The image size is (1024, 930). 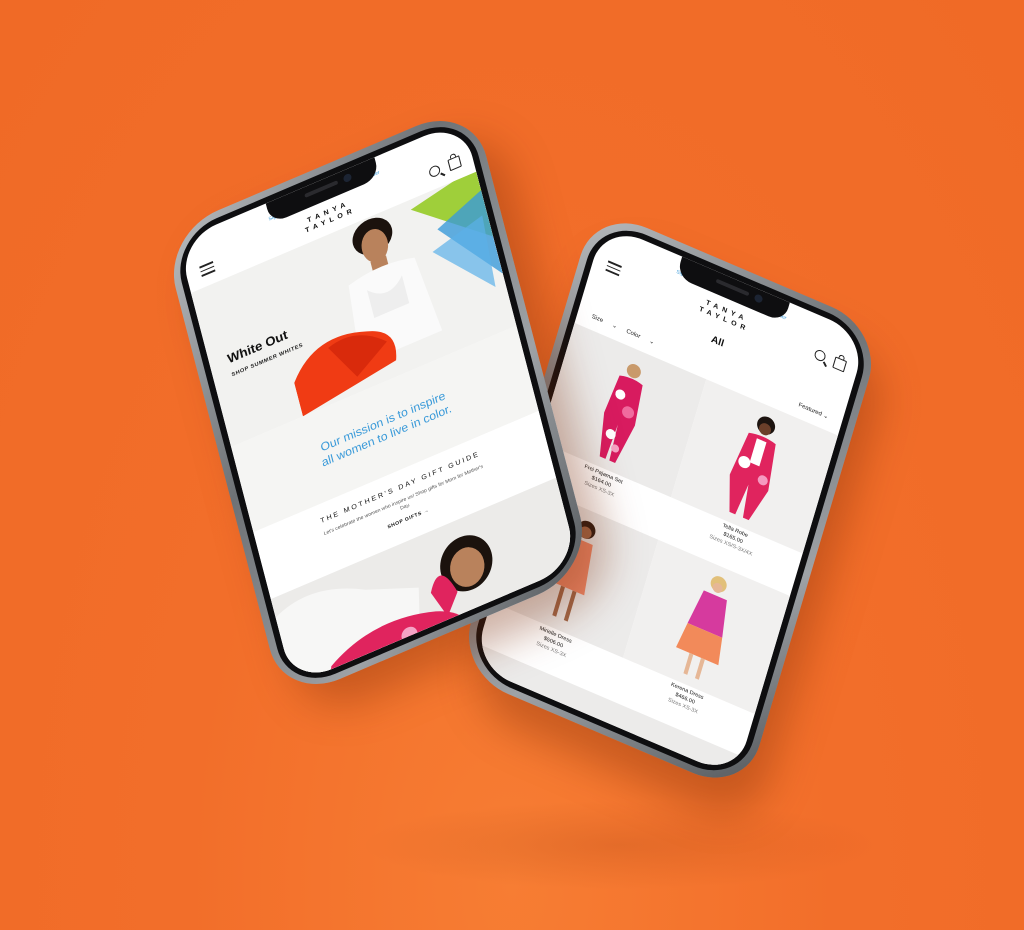 I want to click on color-filter: Color ⌄, so click(x=640, y=337).